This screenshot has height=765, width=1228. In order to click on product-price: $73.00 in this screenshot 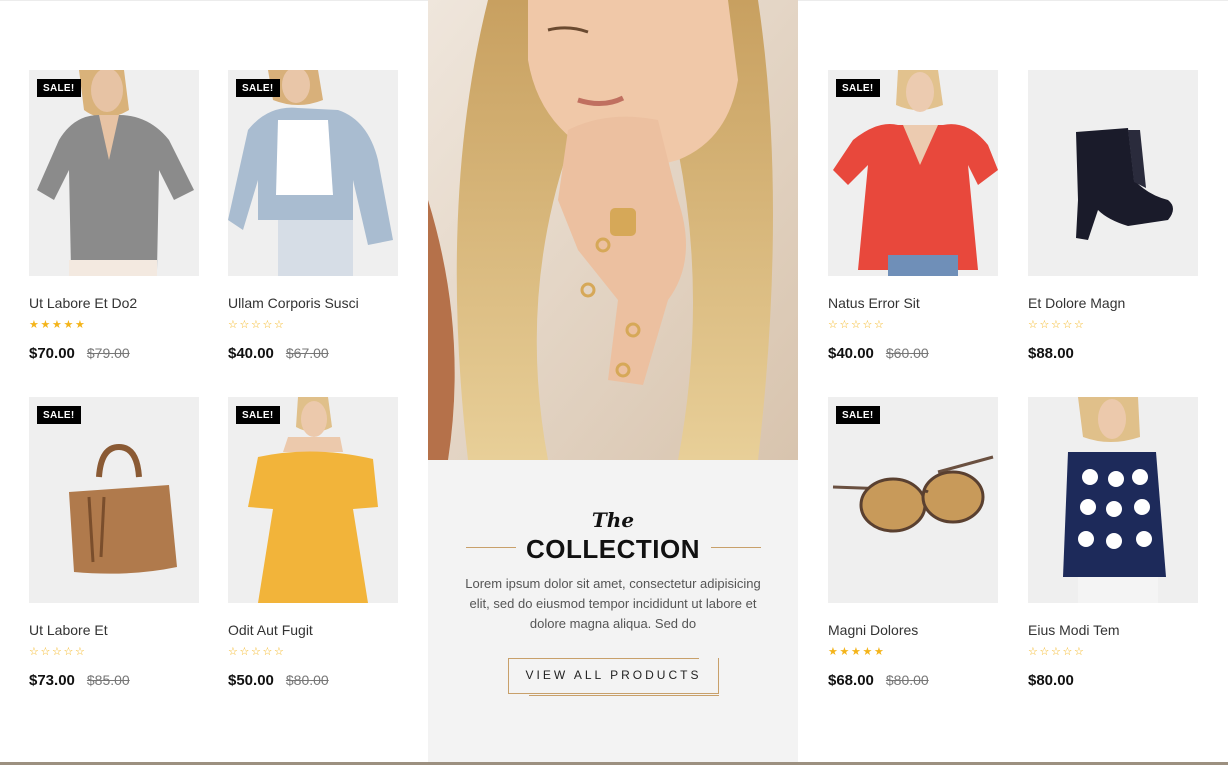, I will do `click(52, 680)`.